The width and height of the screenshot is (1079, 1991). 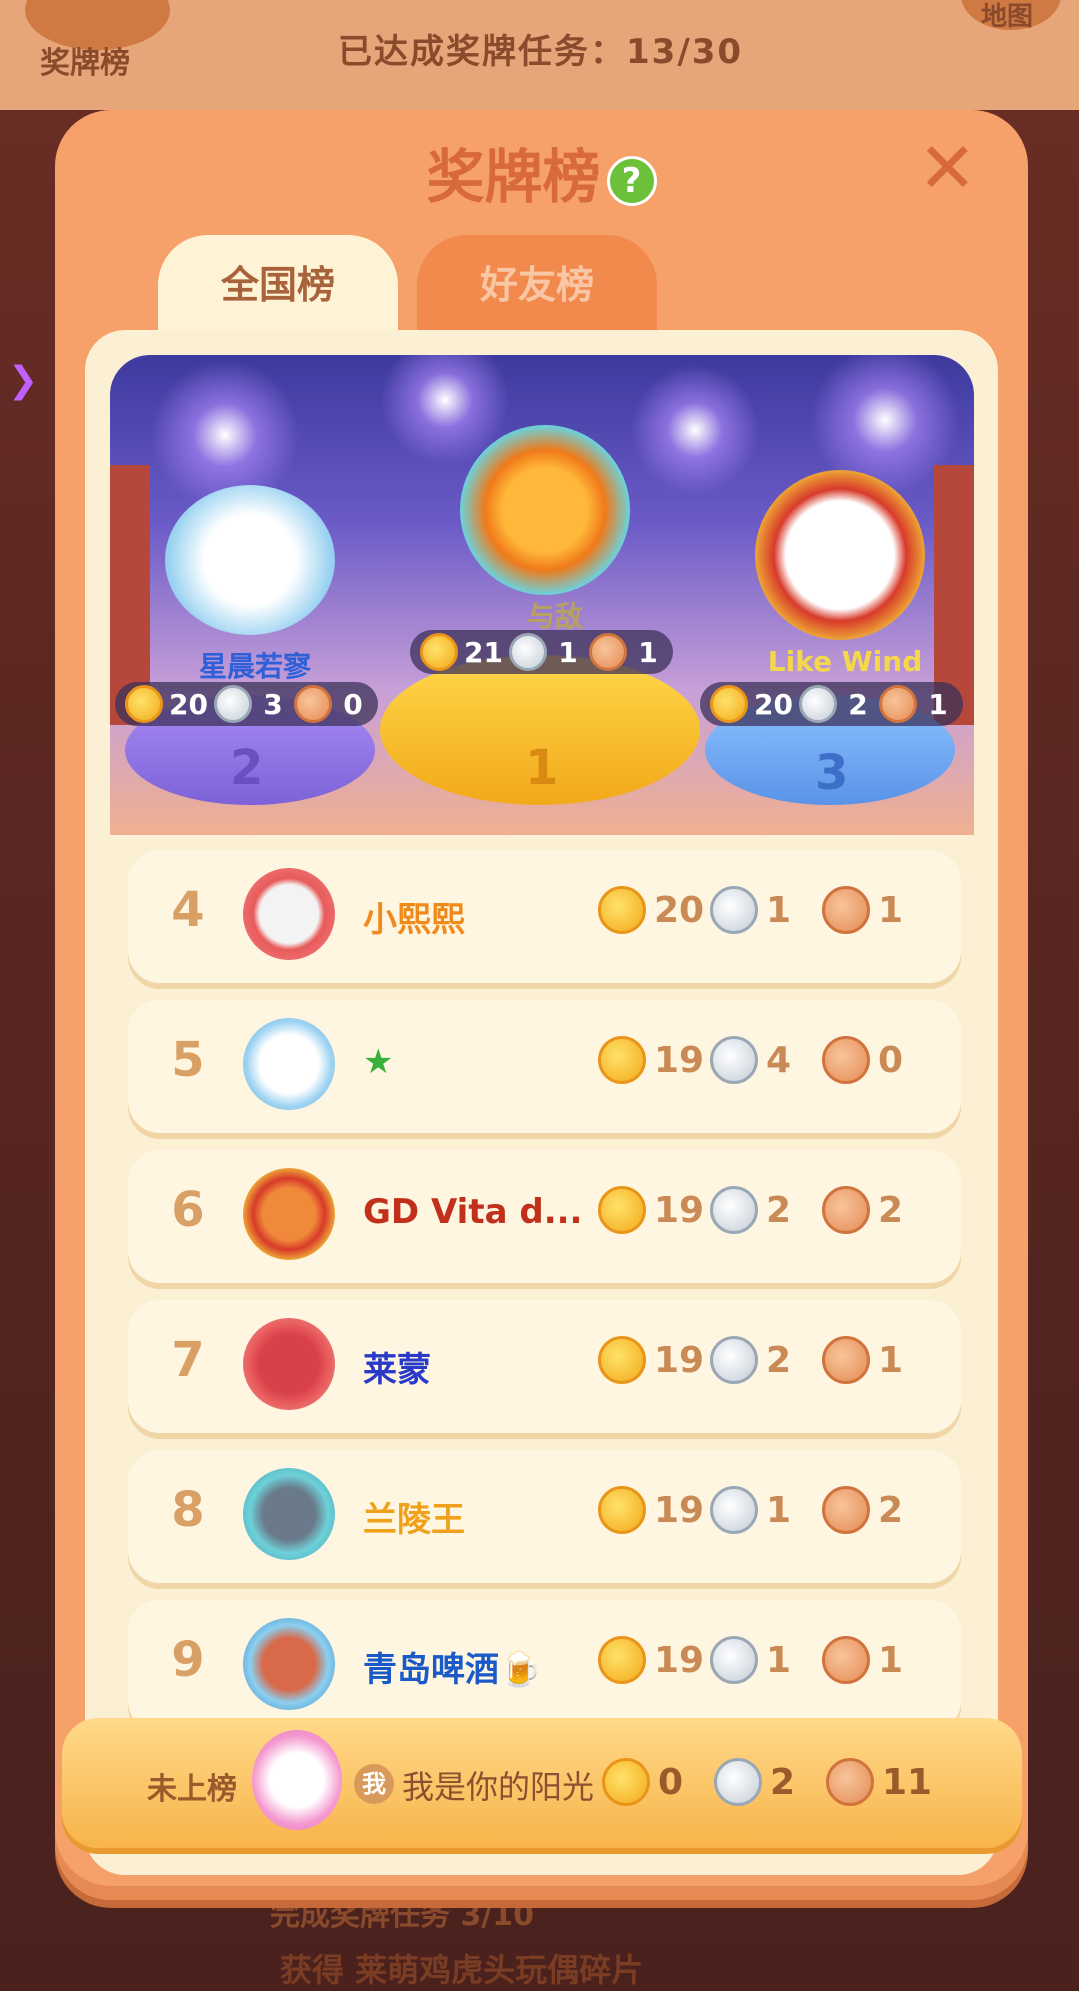 What do you see at coordinates (414, 1520) in the screenshot?
I see `player-name: 兰陵王` at bounding box center [414, 1520].